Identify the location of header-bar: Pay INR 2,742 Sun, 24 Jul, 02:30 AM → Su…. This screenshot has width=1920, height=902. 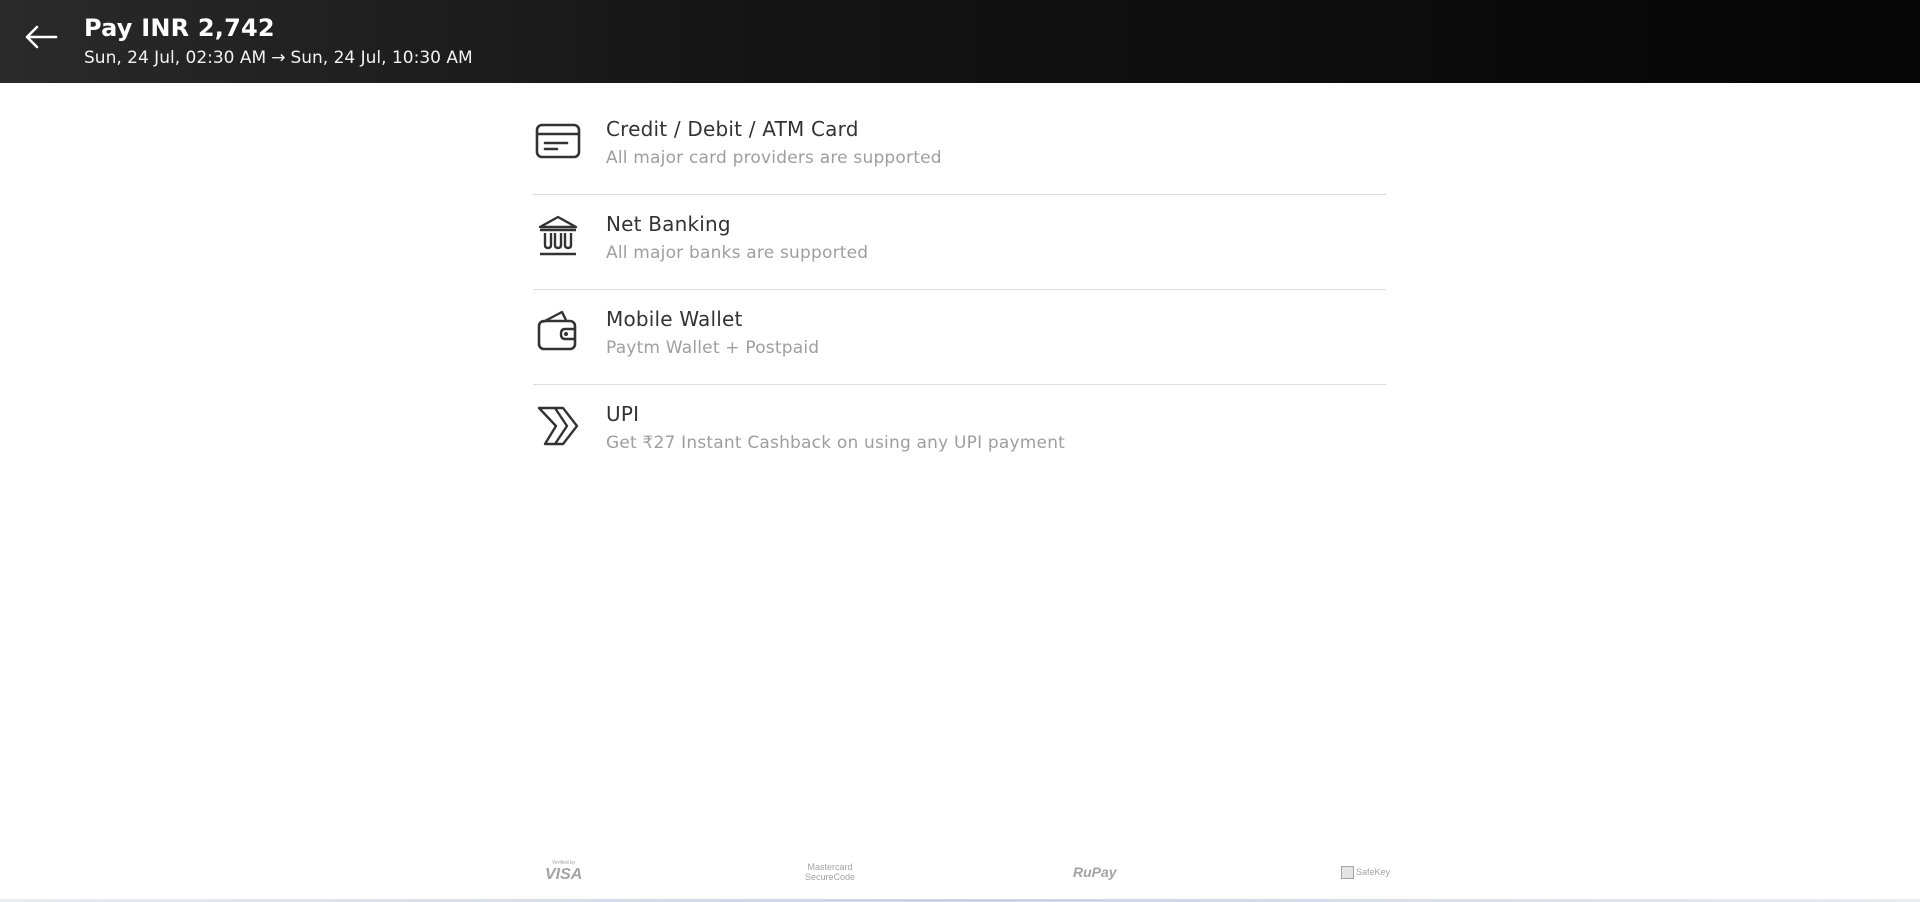
(960, 41).